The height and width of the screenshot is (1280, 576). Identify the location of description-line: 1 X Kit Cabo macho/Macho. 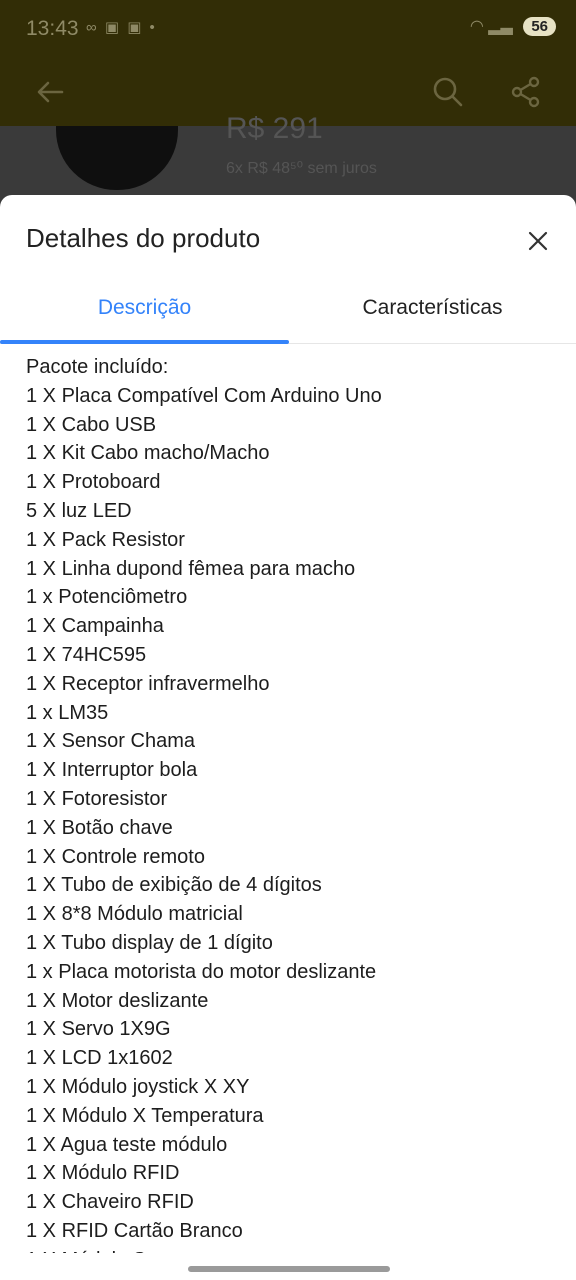
(148, 453).